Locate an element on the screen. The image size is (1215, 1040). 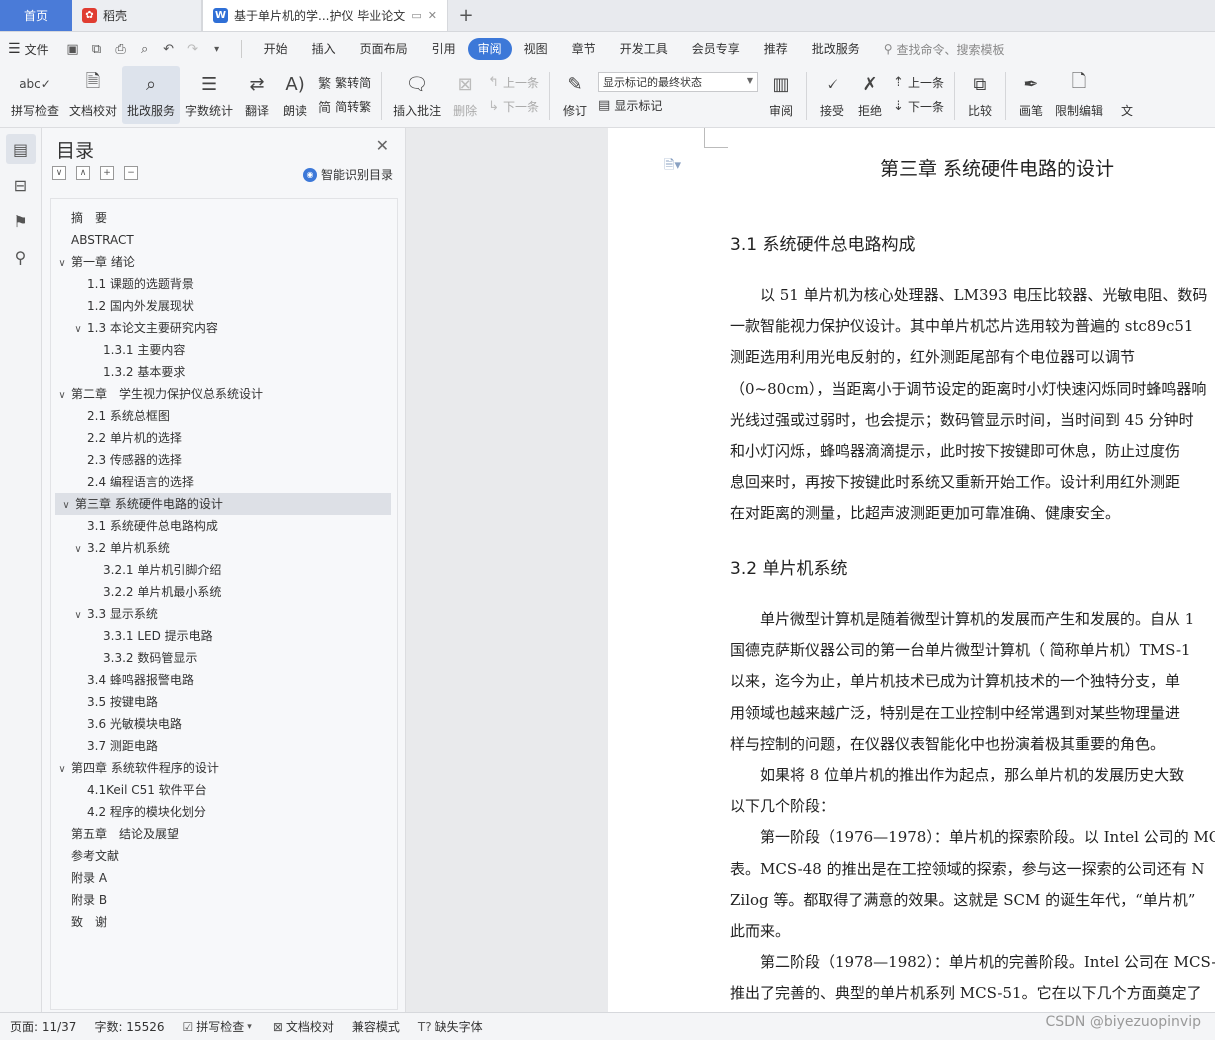
toc-item: ∨ 第三章 系统硬件电路的设计 is located at coordinates (223, 504).